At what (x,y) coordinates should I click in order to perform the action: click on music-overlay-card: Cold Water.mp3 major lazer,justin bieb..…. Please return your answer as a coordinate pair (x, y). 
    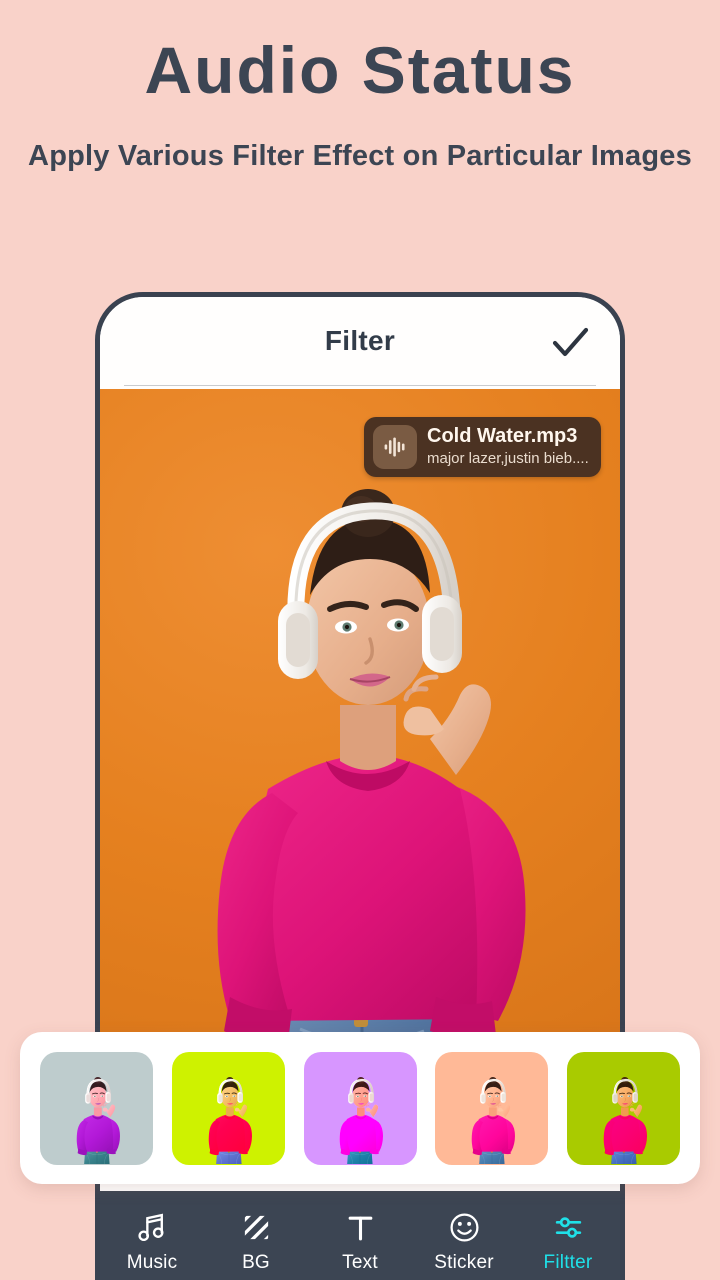
    Looking at the image, I should click on (482, 447).